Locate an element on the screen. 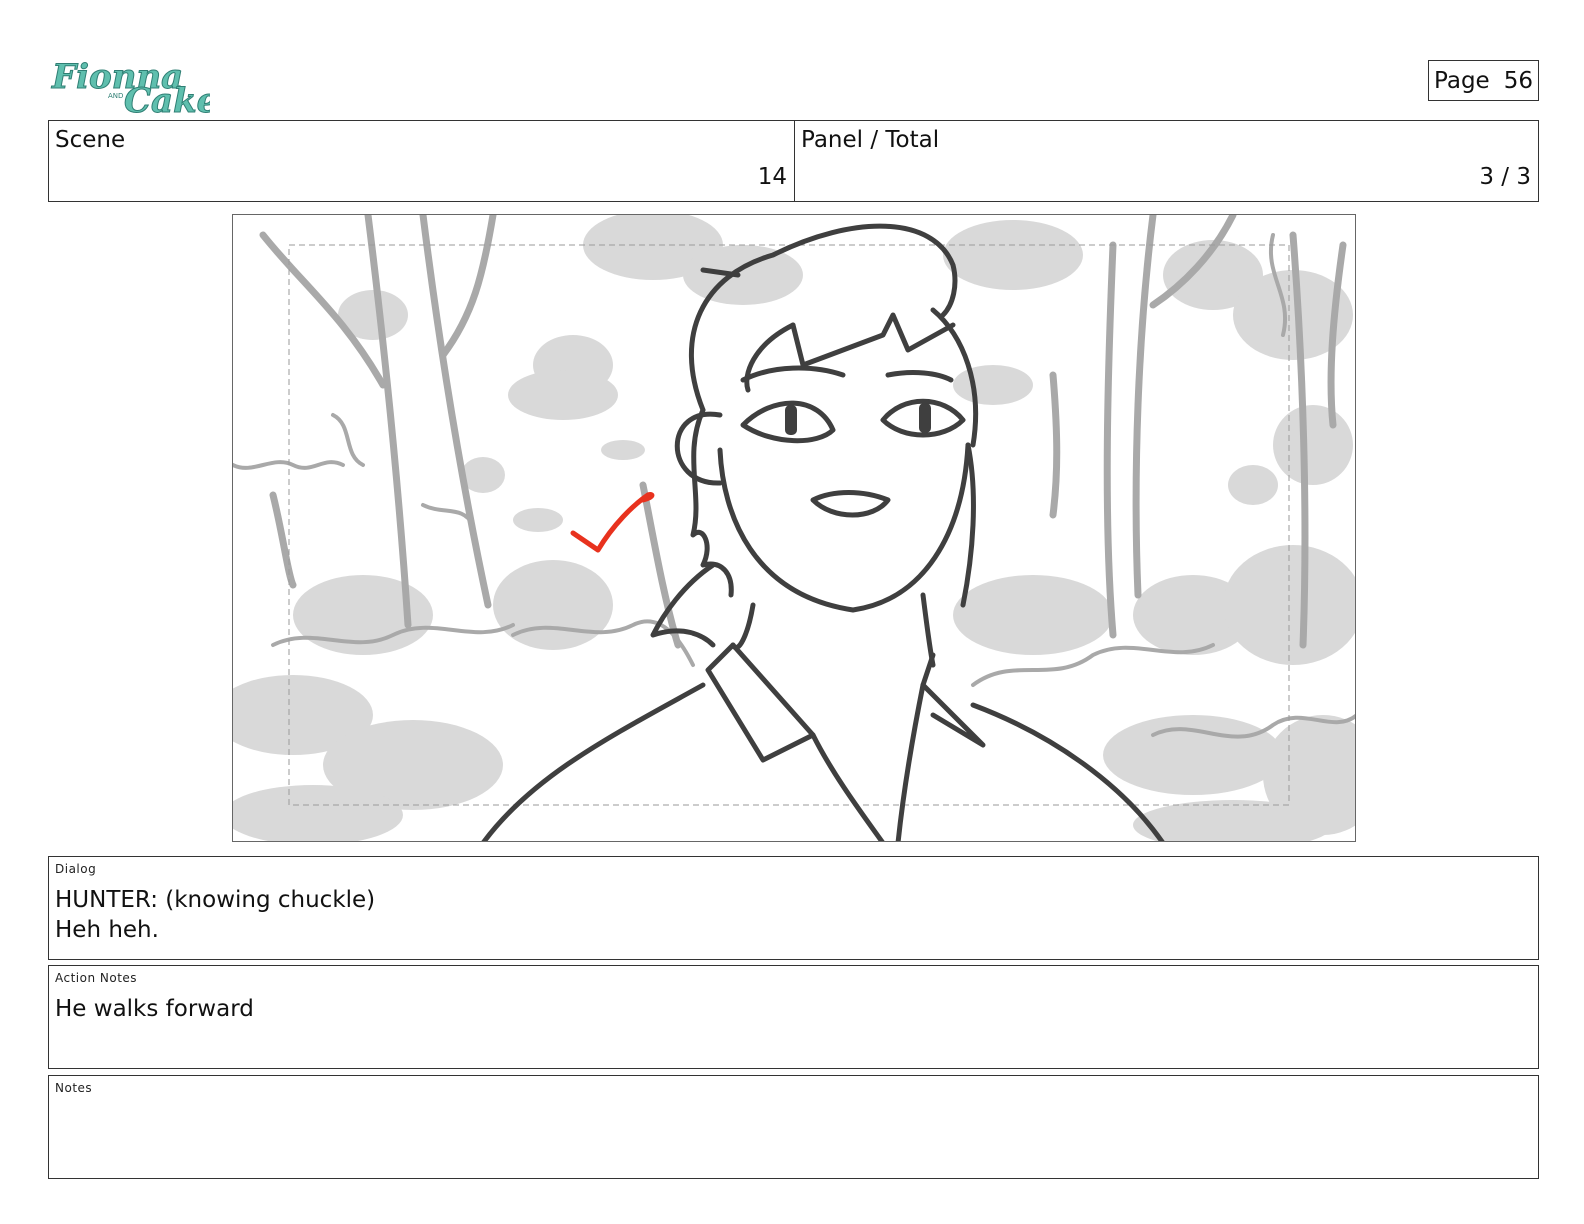 The height and width of the screenshot is (1224, 1584). scene-panel-header: Scene 14 Panel / Total 3 / 3 is located at coordinates (793, 161).